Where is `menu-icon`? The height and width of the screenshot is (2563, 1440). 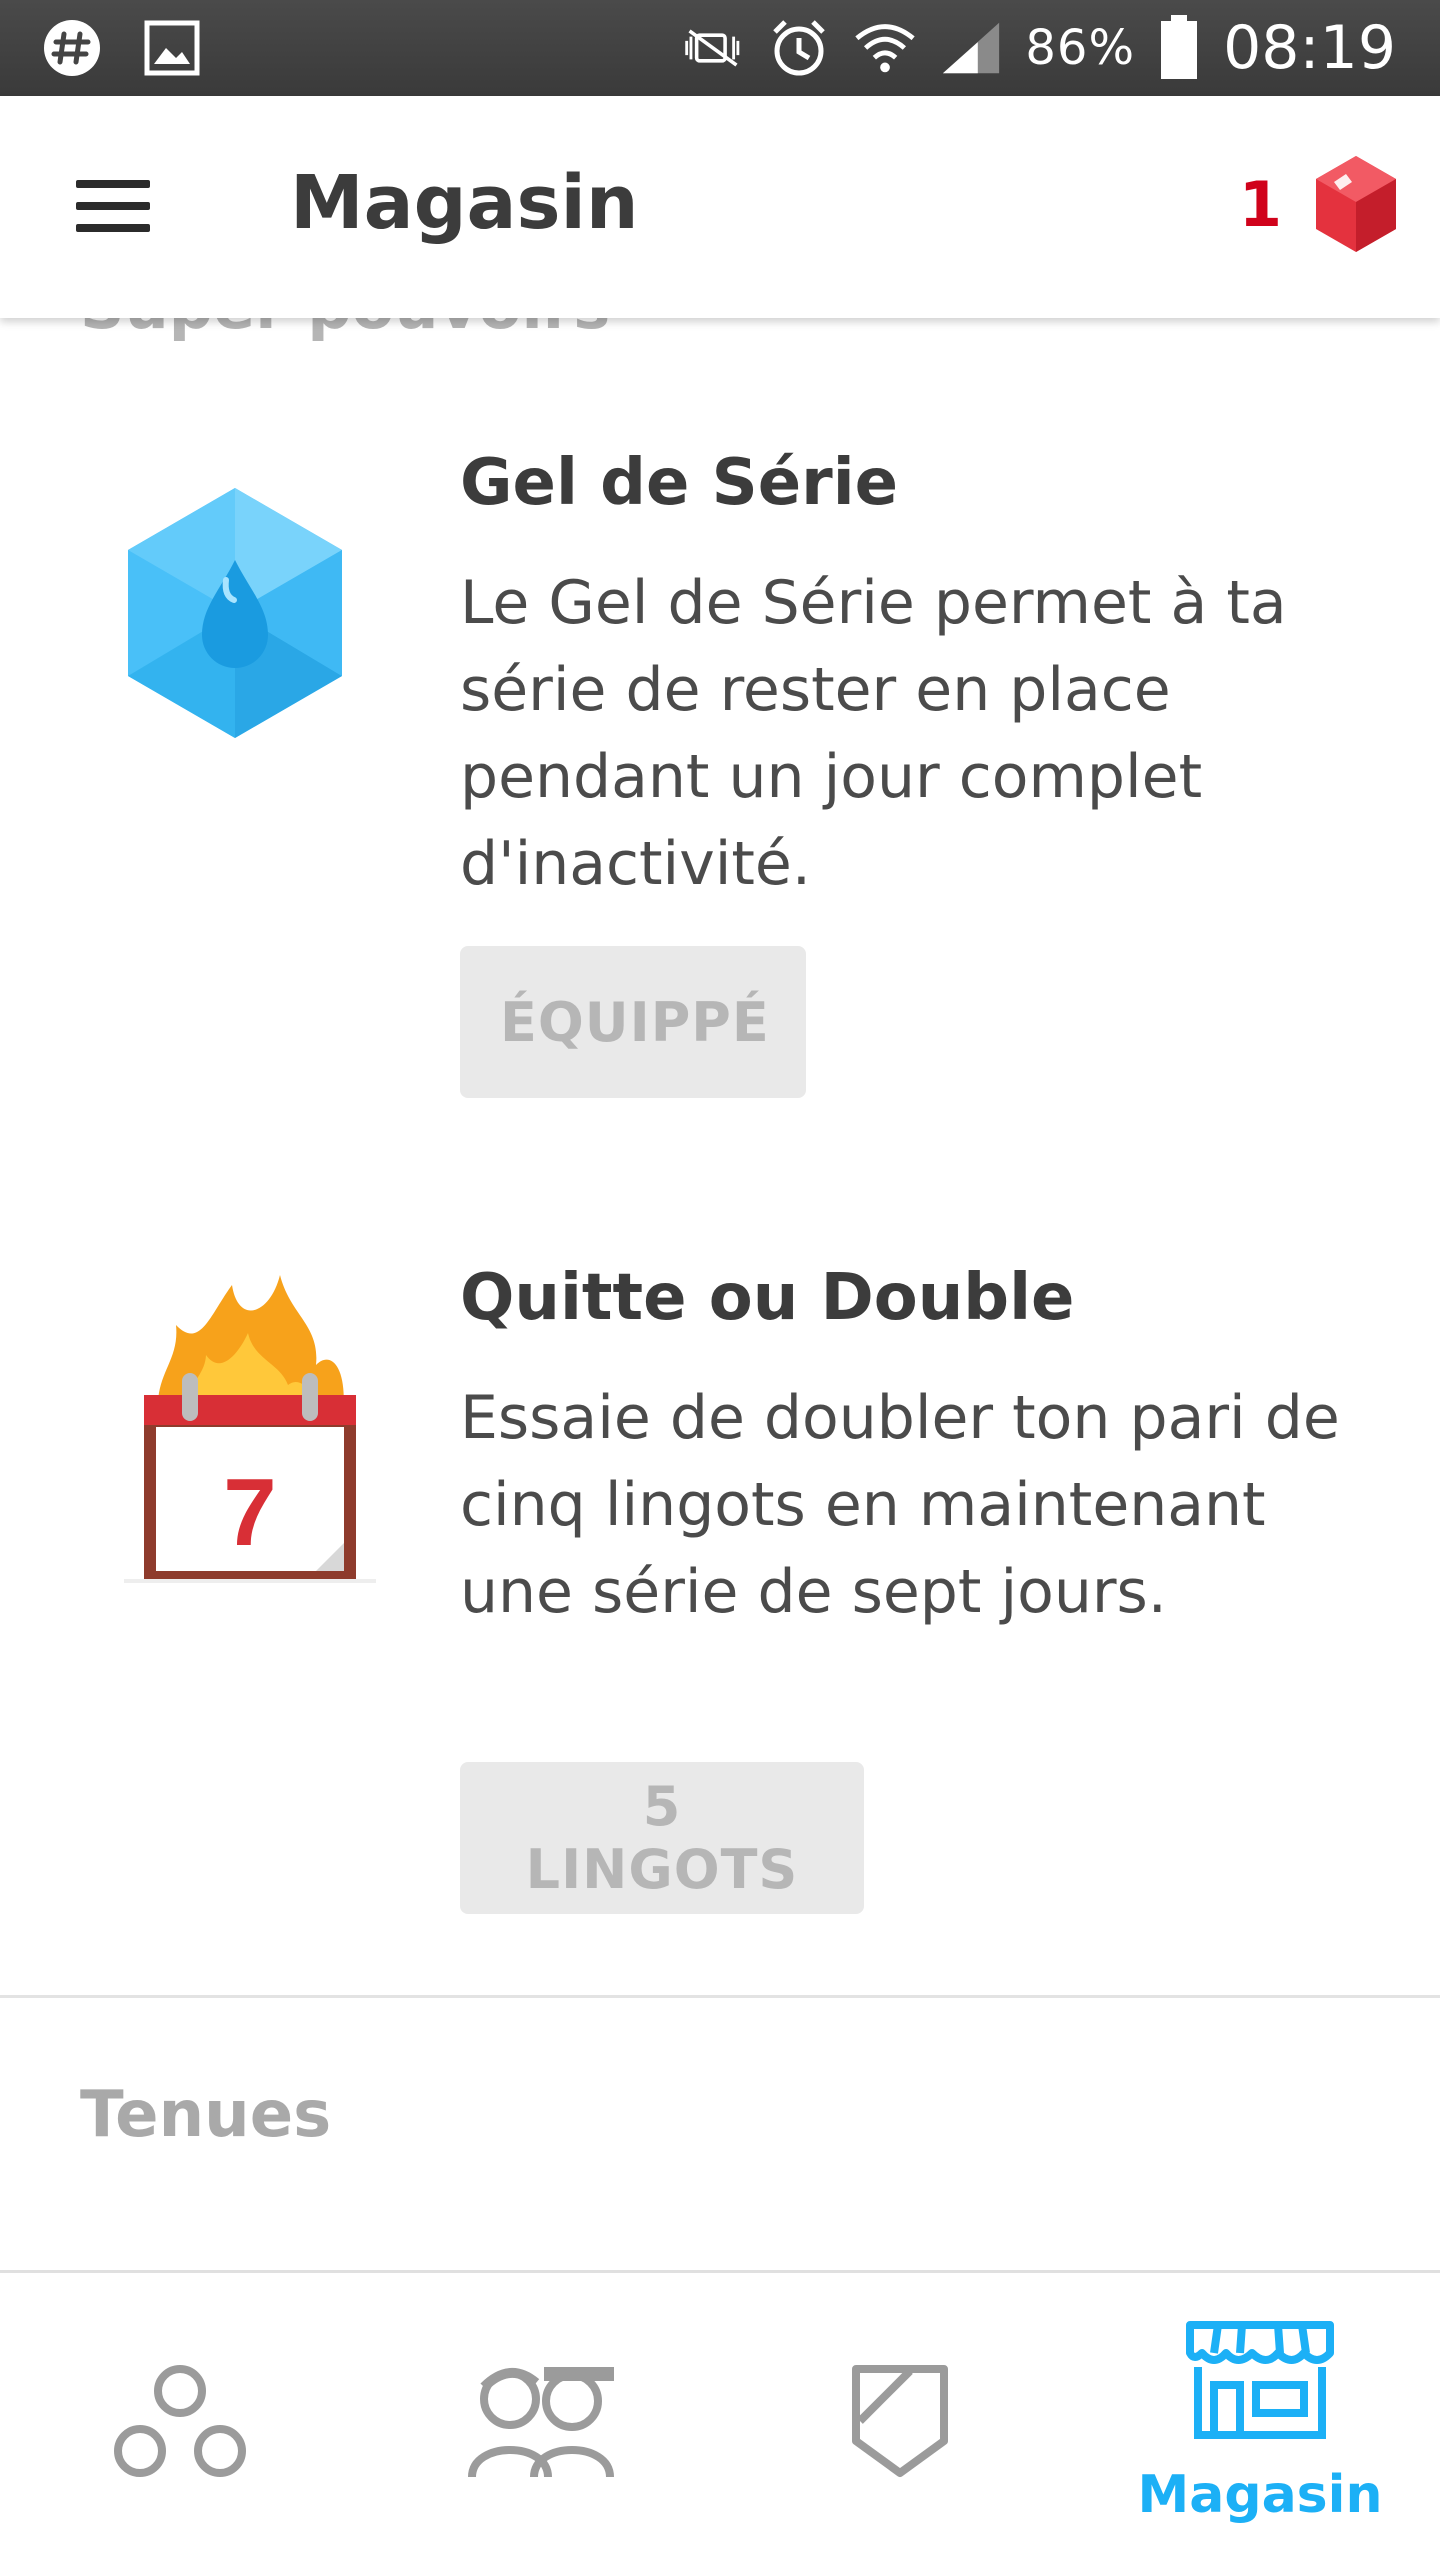 menu-icon is located at coordinates (113, 207).